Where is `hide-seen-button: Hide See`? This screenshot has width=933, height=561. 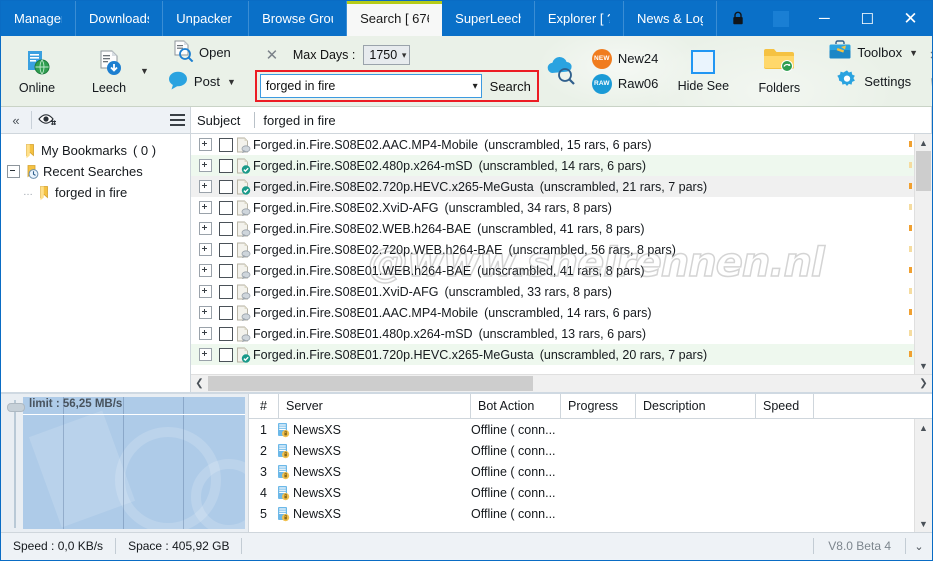 hide-seen-button: Hide See is located at coordinates (703, 71).